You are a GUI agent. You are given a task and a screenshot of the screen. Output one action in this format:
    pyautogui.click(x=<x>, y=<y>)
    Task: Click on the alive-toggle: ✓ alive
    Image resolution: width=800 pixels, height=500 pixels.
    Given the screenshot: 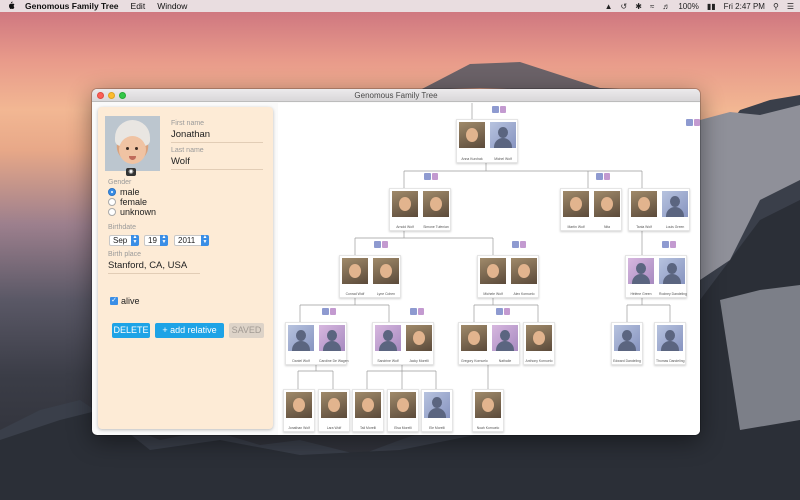 What is the action you would take?
    pyautogui.click(x=125, y=301)
    